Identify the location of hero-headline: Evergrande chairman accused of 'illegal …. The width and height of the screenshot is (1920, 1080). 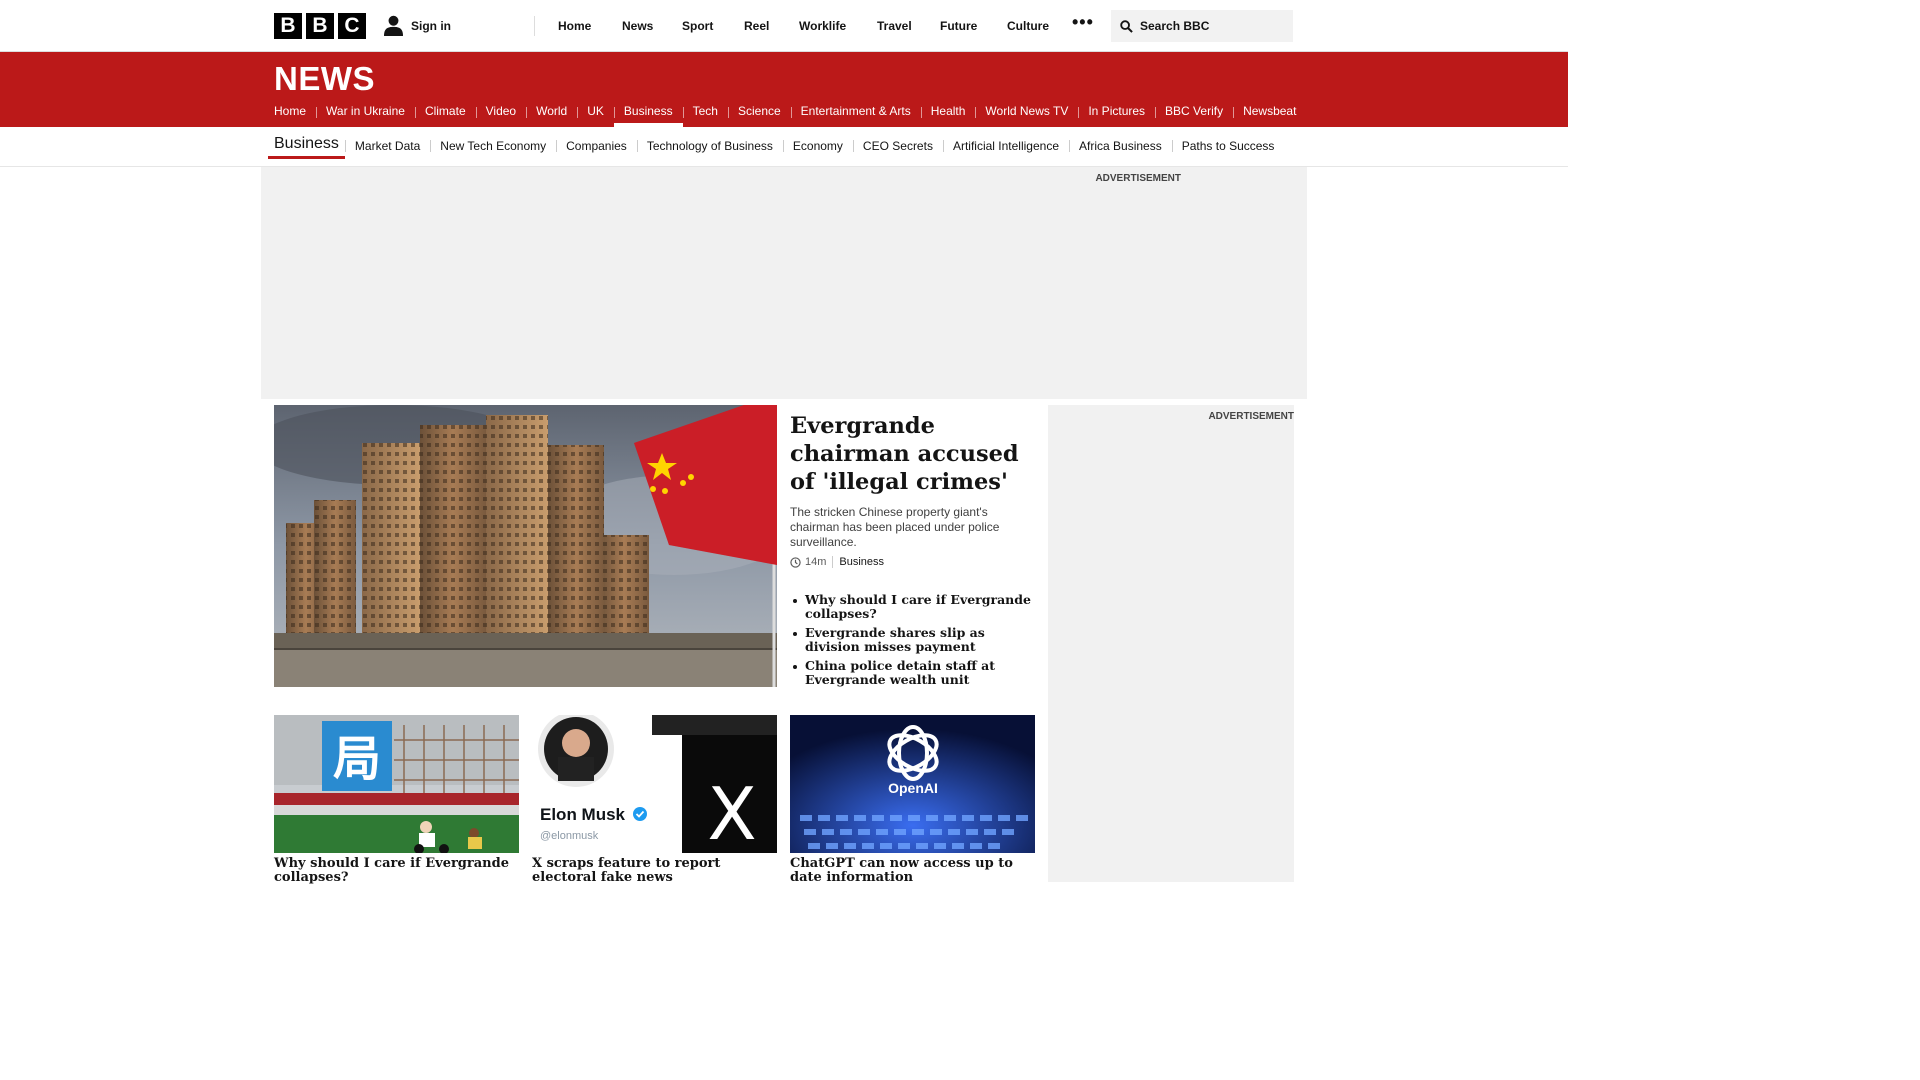
(913, 454).